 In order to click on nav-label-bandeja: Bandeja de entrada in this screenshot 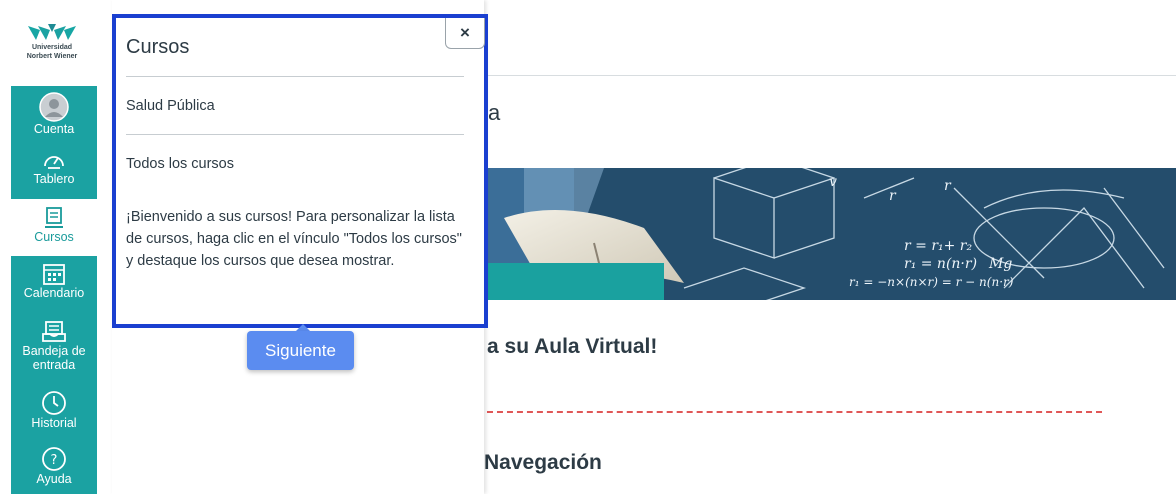, I will do `click(54, 358)`.